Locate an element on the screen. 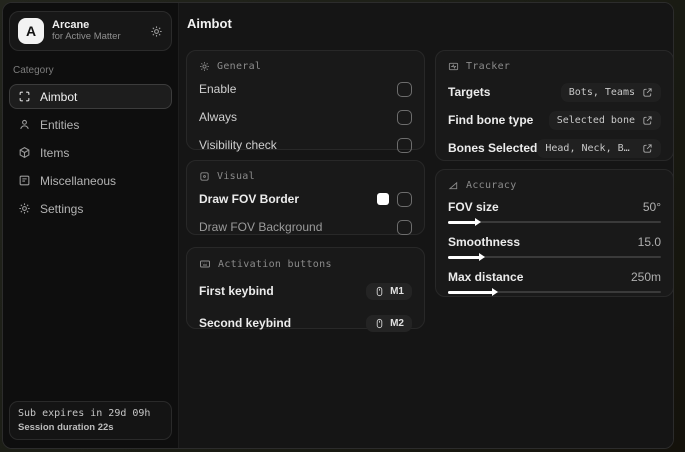  slider-value: 50° is located at coordinates (651, 207).